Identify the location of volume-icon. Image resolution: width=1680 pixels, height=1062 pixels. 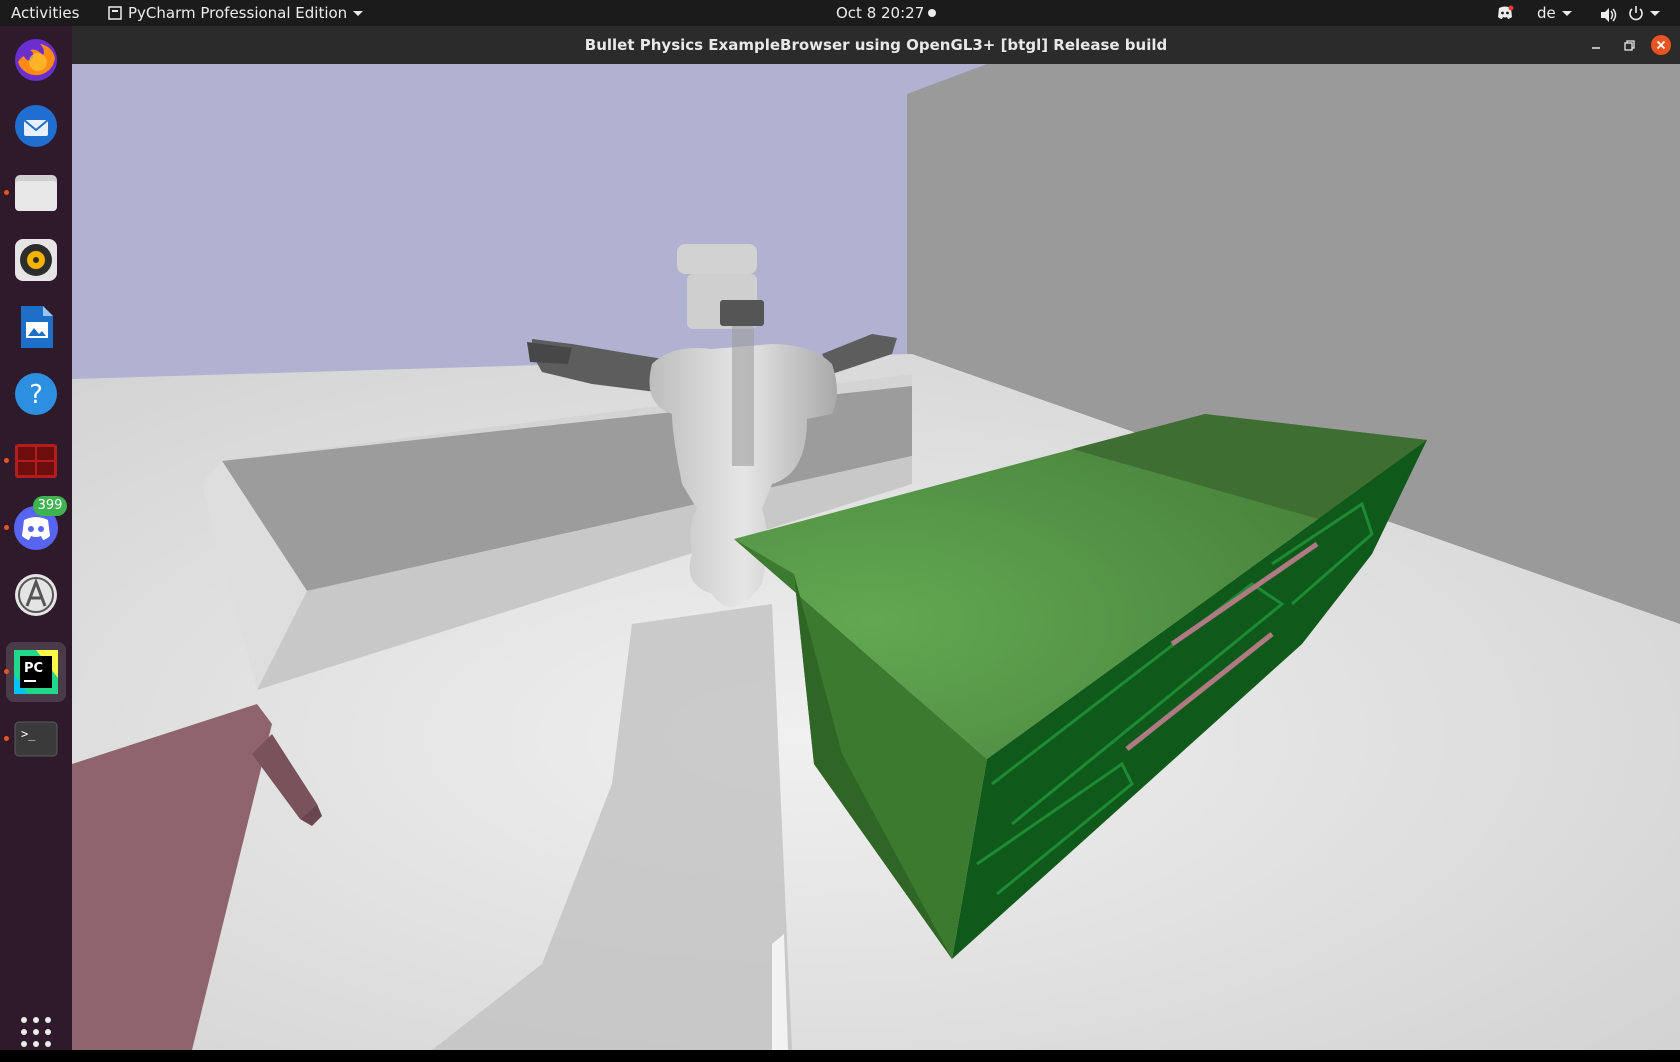
(1609, 13).